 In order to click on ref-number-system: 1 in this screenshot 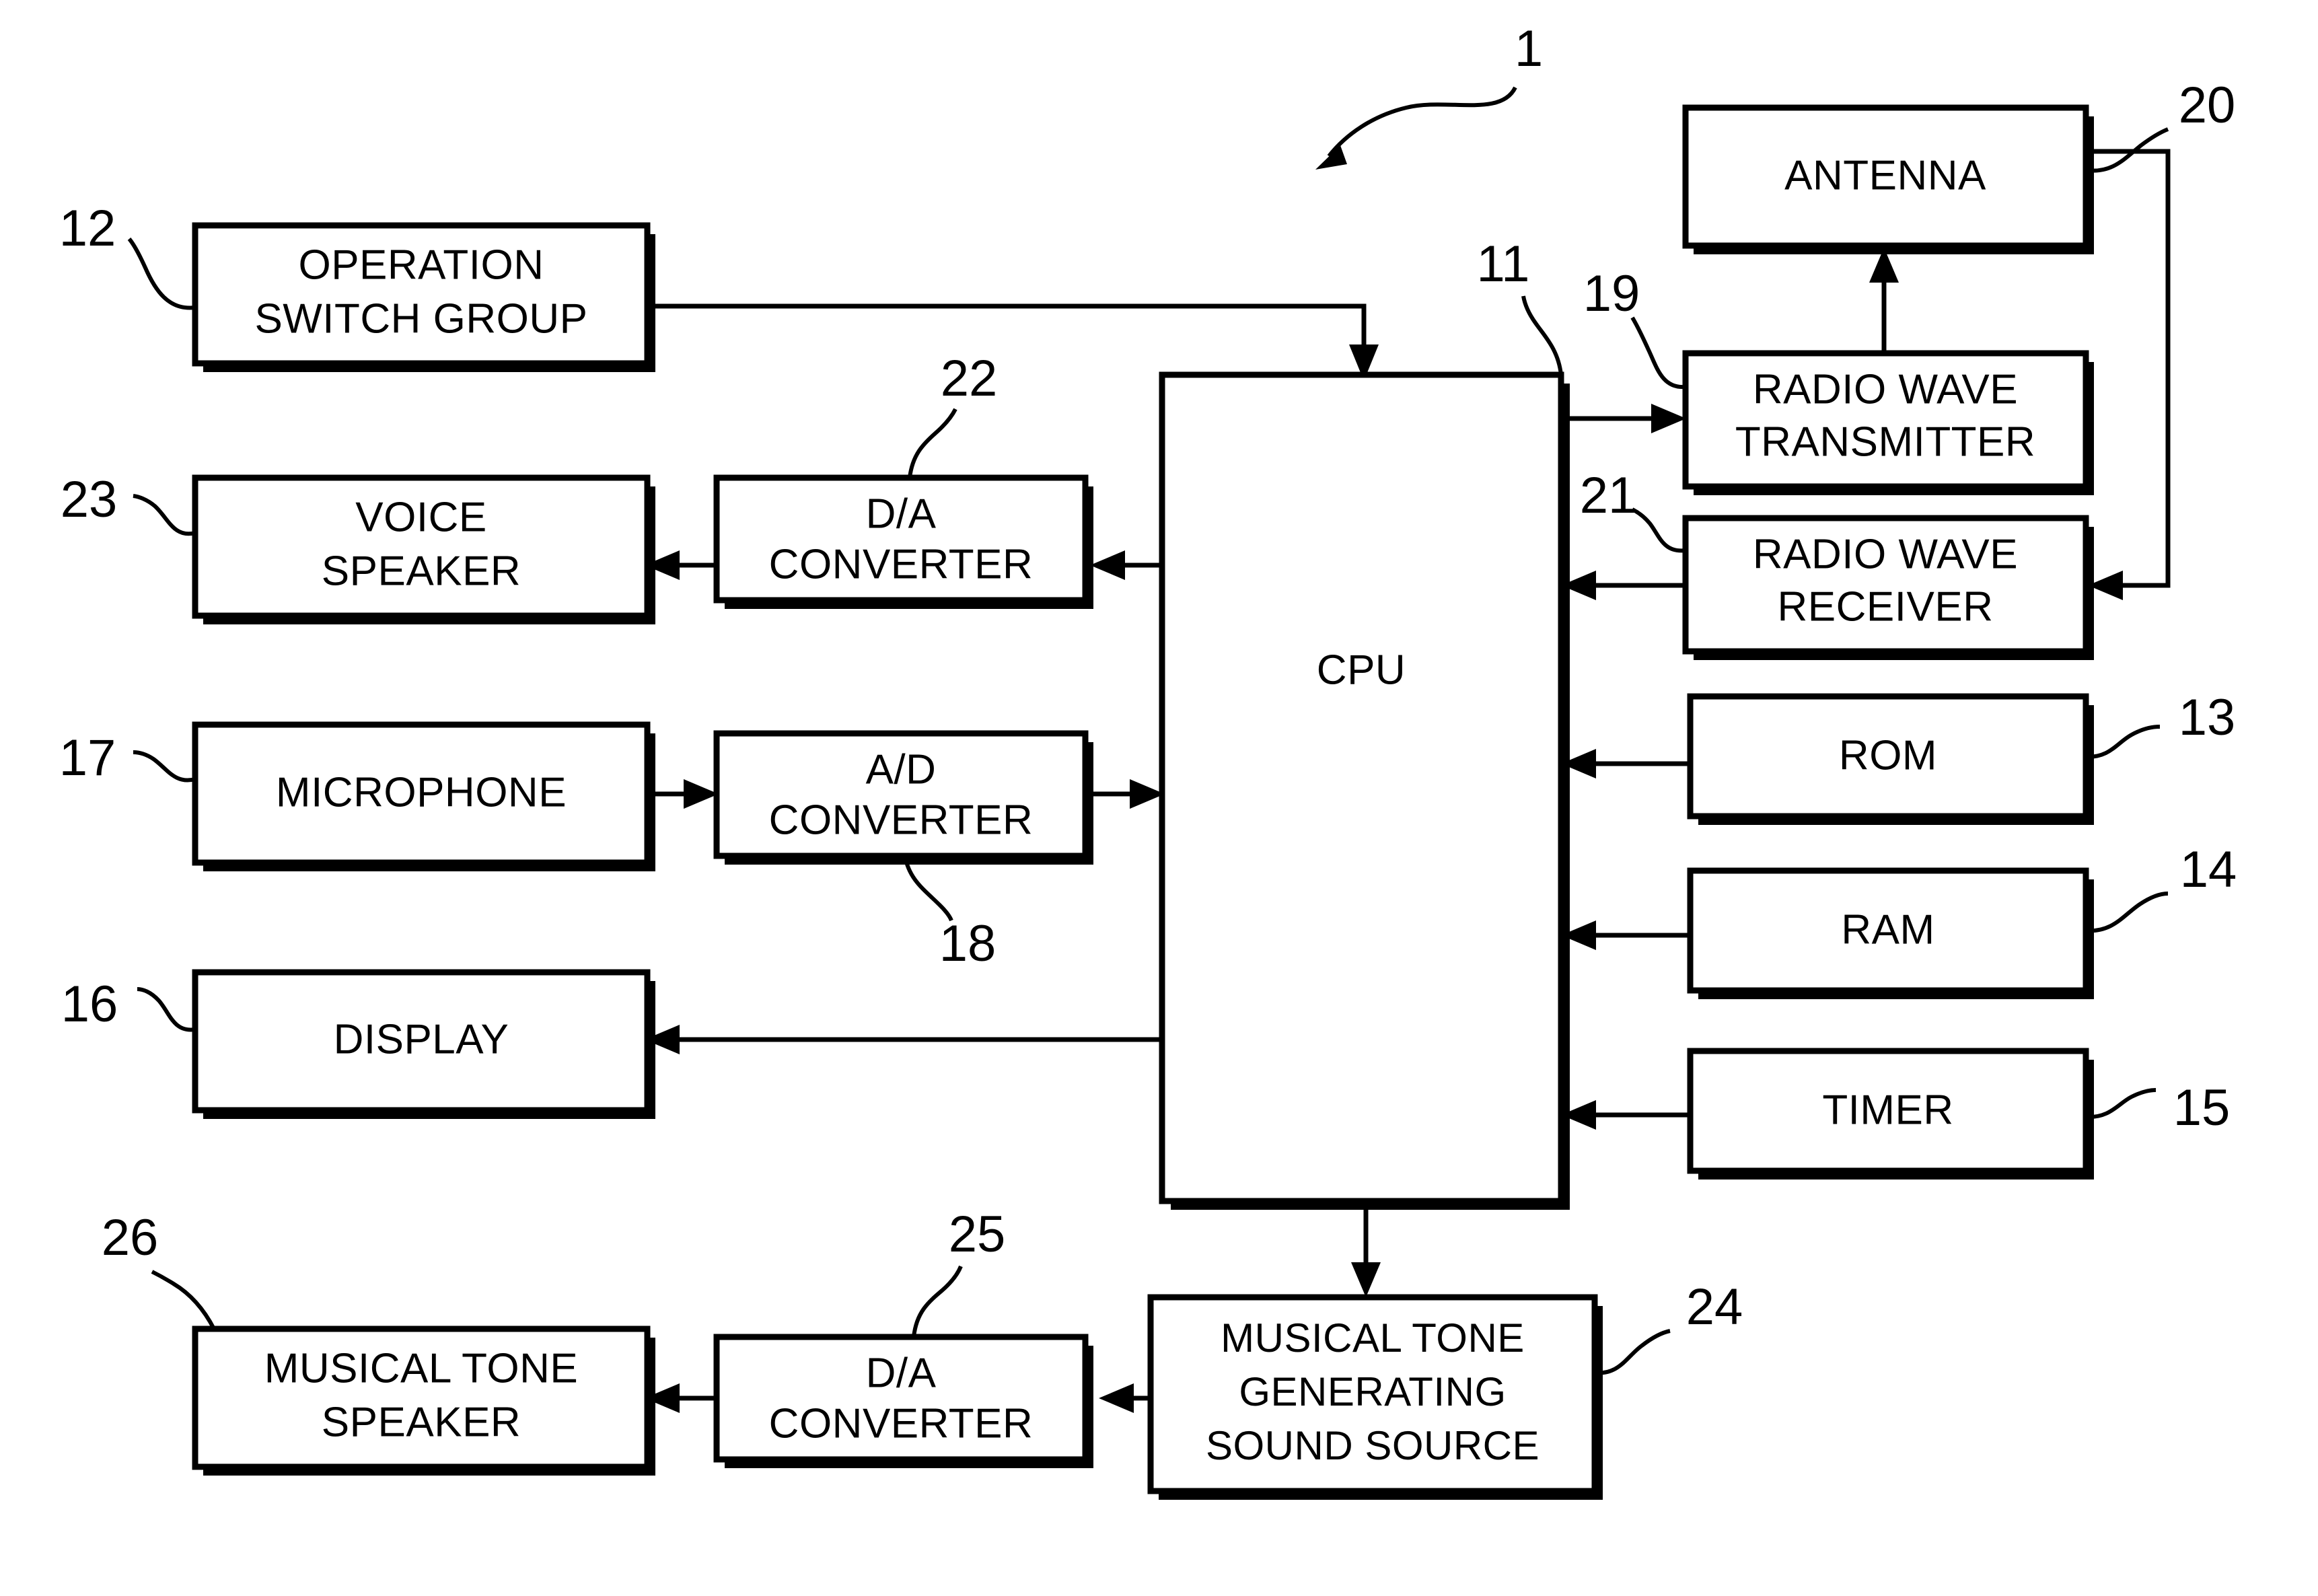, I will do `click(1529, 48)`.